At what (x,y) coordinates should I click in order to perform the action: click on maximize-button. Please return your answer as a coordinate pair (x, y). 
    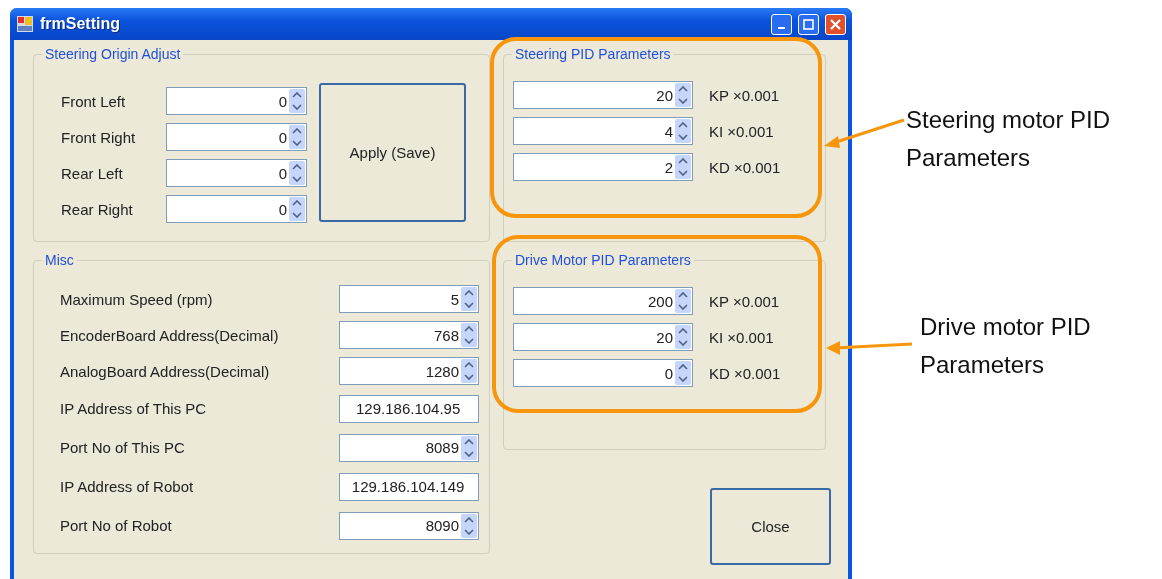
    Looking at the image, I should click on (808, 24).